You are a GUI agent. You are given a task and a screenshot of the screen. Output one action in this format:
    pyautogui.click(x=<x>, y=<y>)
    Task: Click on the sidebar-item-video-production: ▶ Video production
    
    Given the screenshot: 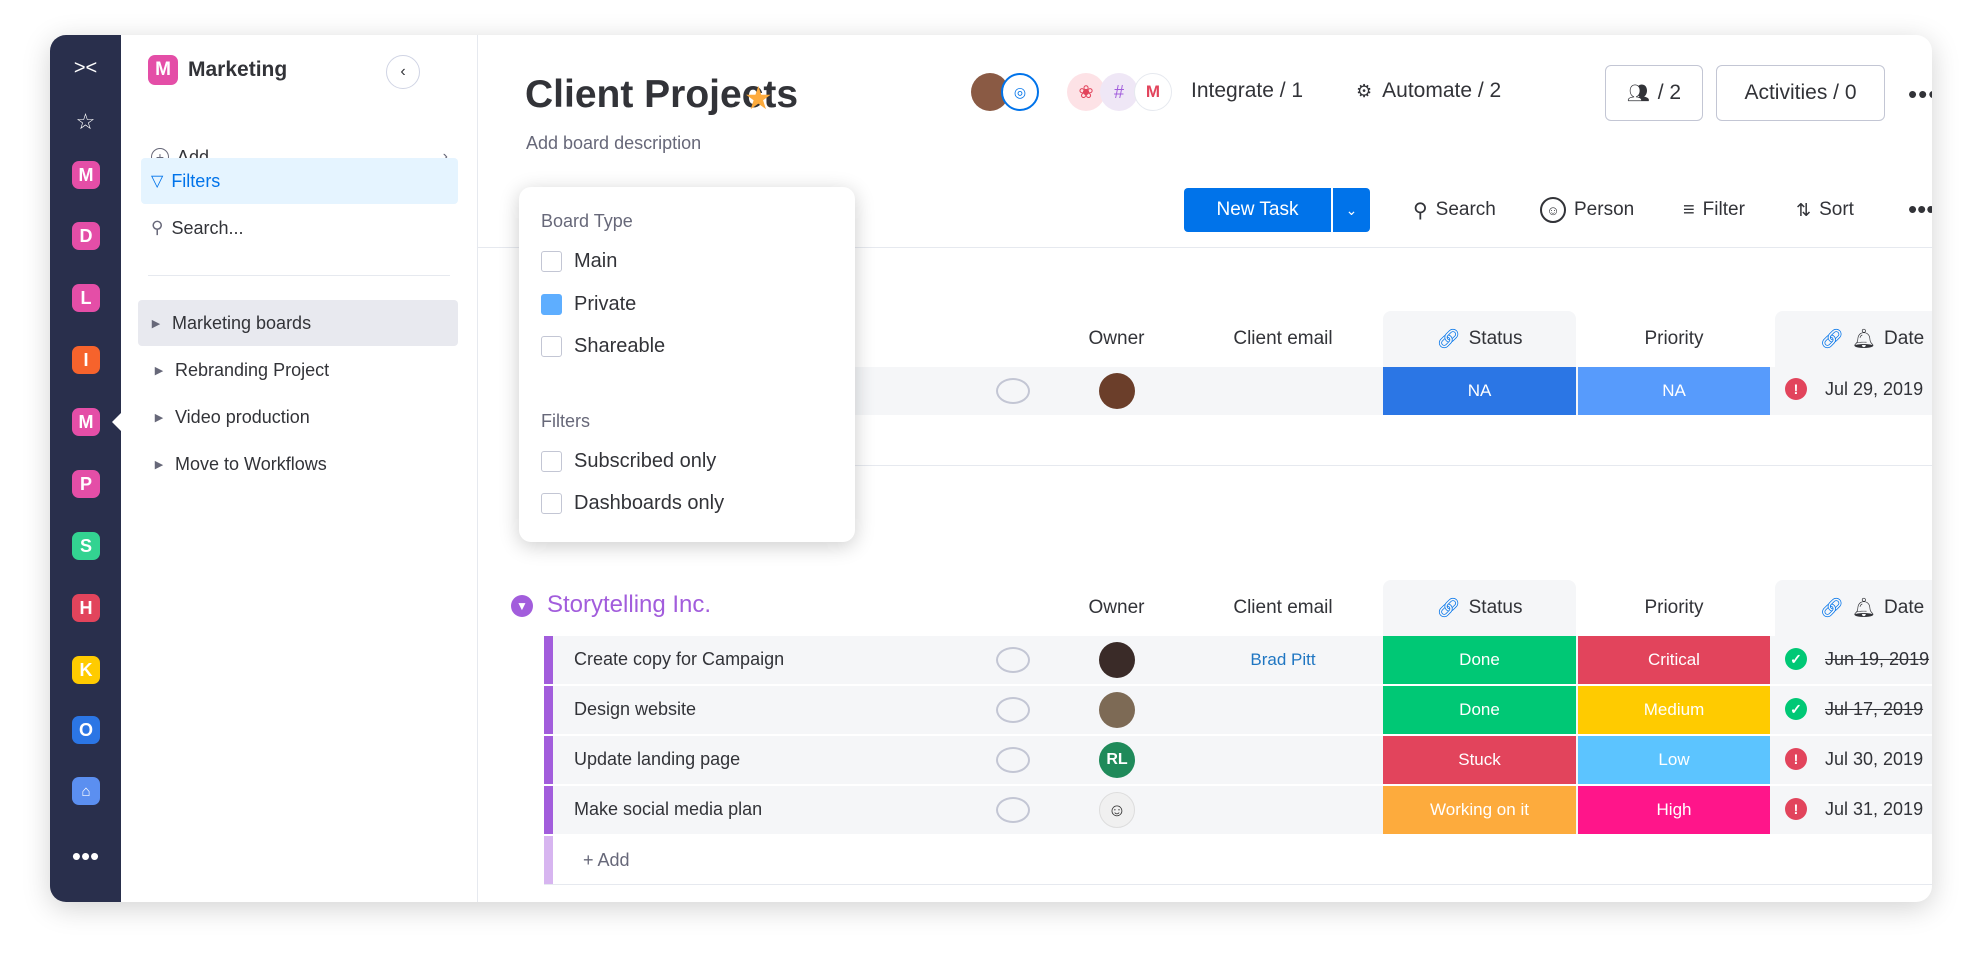 What is the action you would take?
    pyautogui.click(x=299, y=417)
    